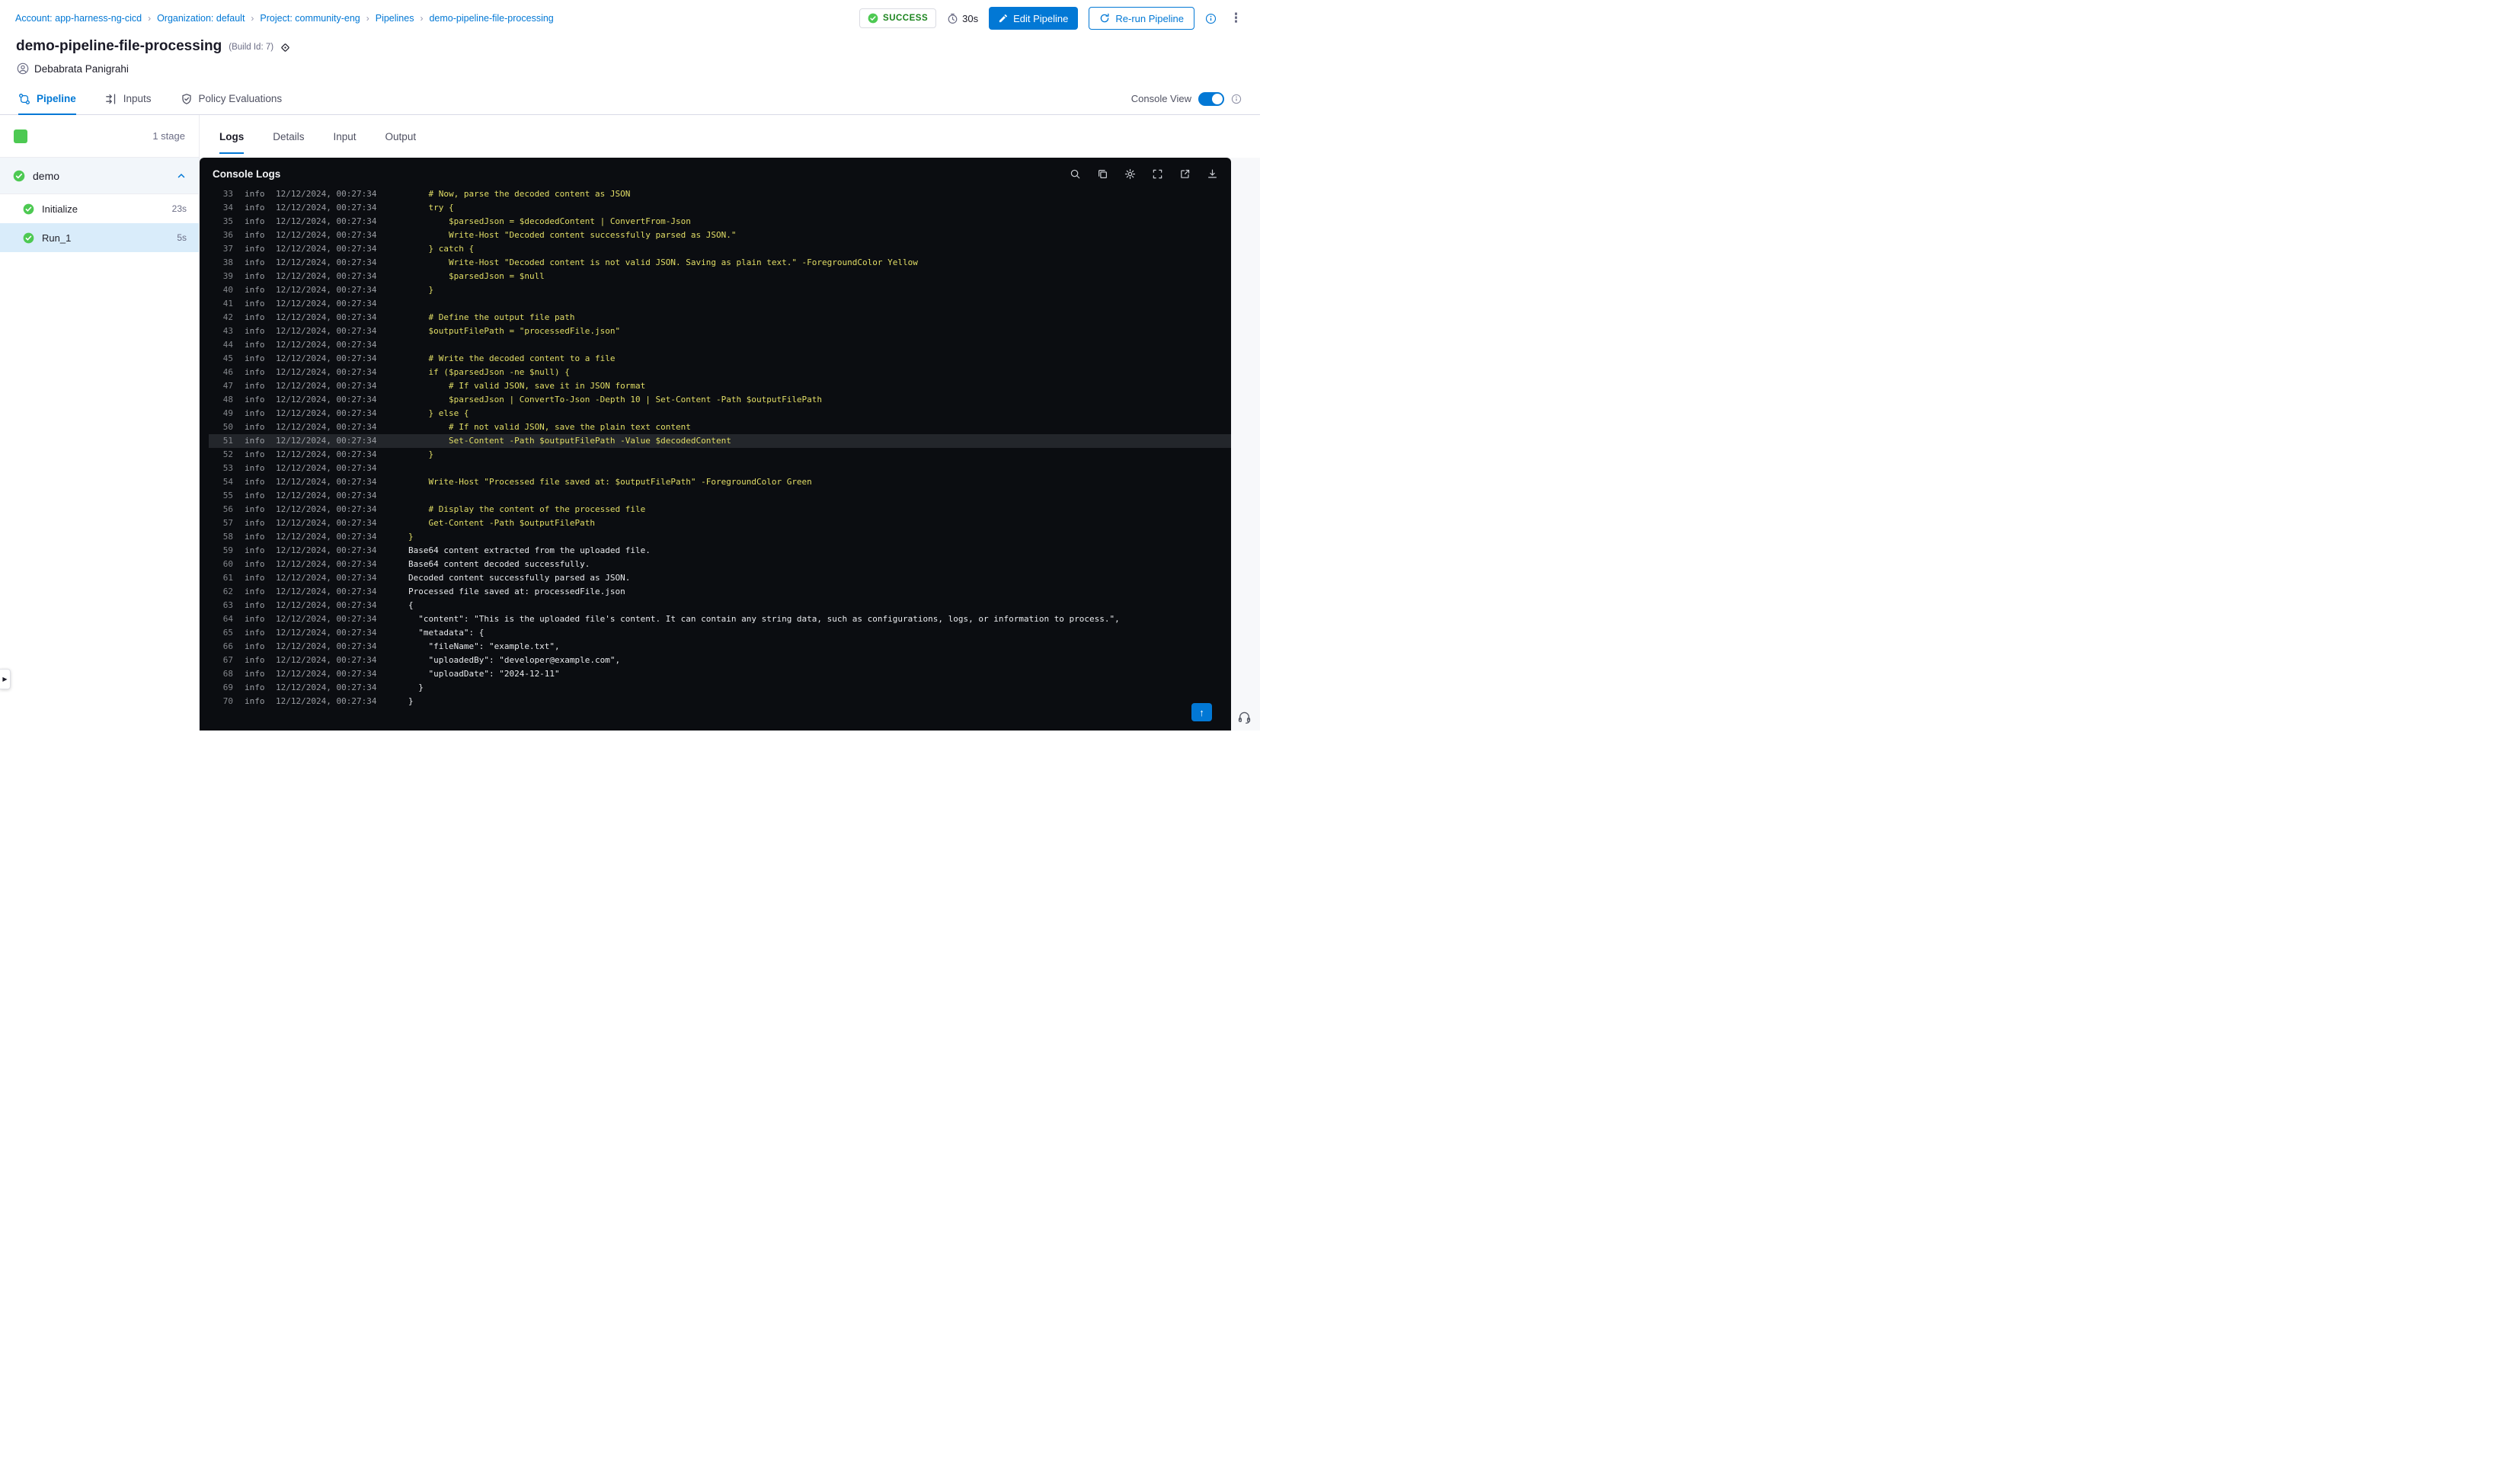  Describe the element at coordinates (395, 18) in the screenshot. I see `breadcrumb-item: Pipelines` at that location.